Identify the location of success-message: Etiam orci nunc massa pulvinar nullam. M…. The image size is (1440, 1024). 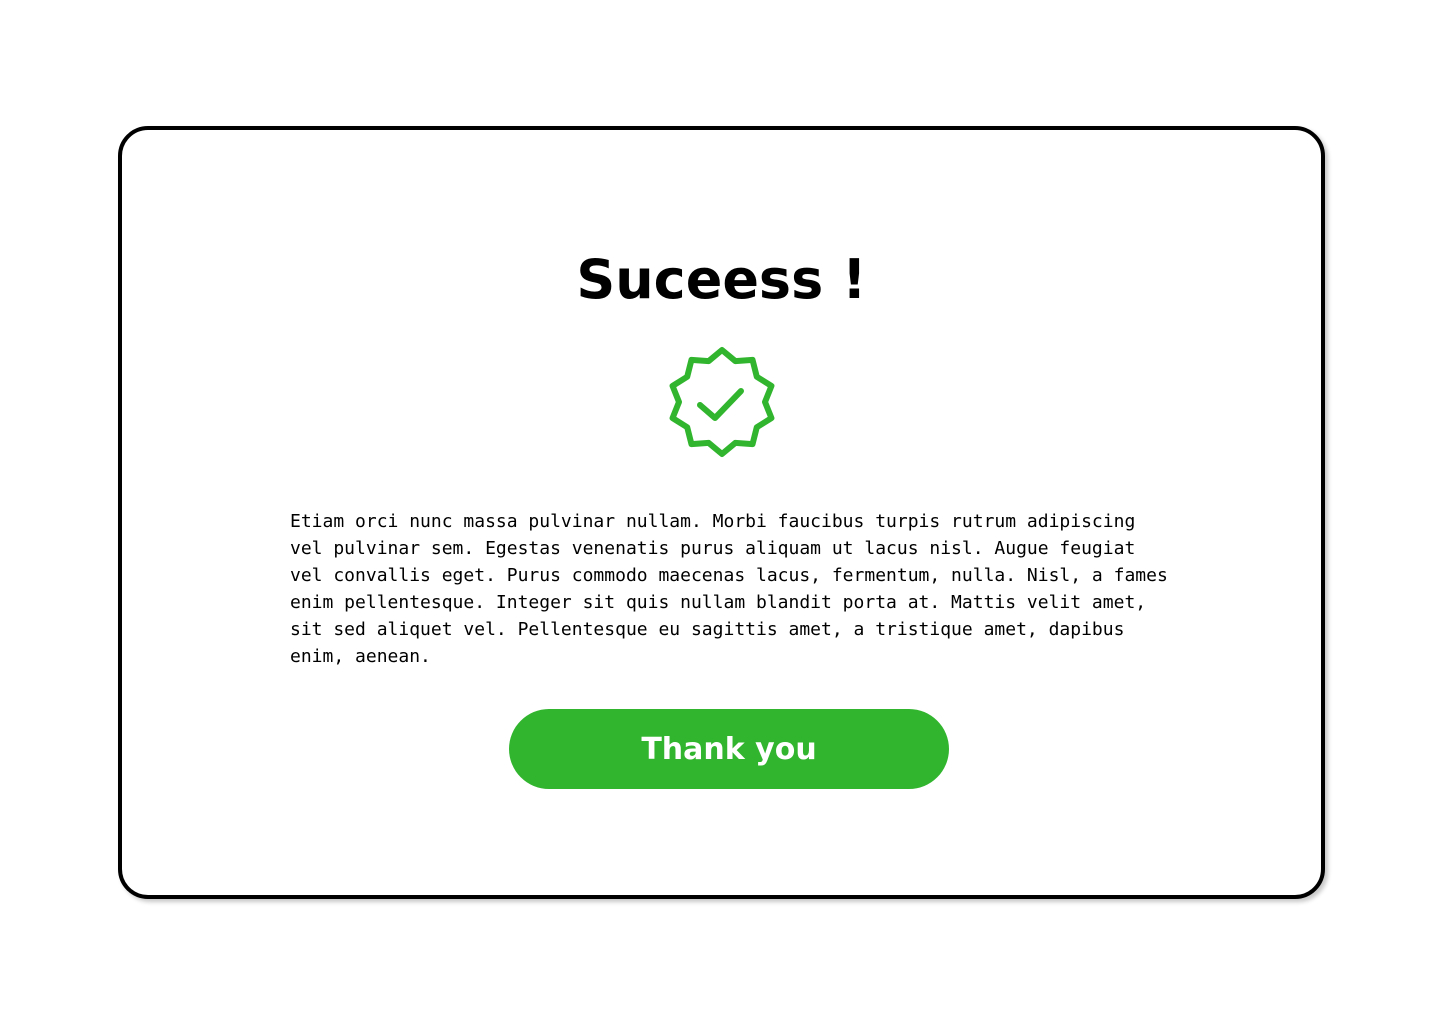
(729, 589).